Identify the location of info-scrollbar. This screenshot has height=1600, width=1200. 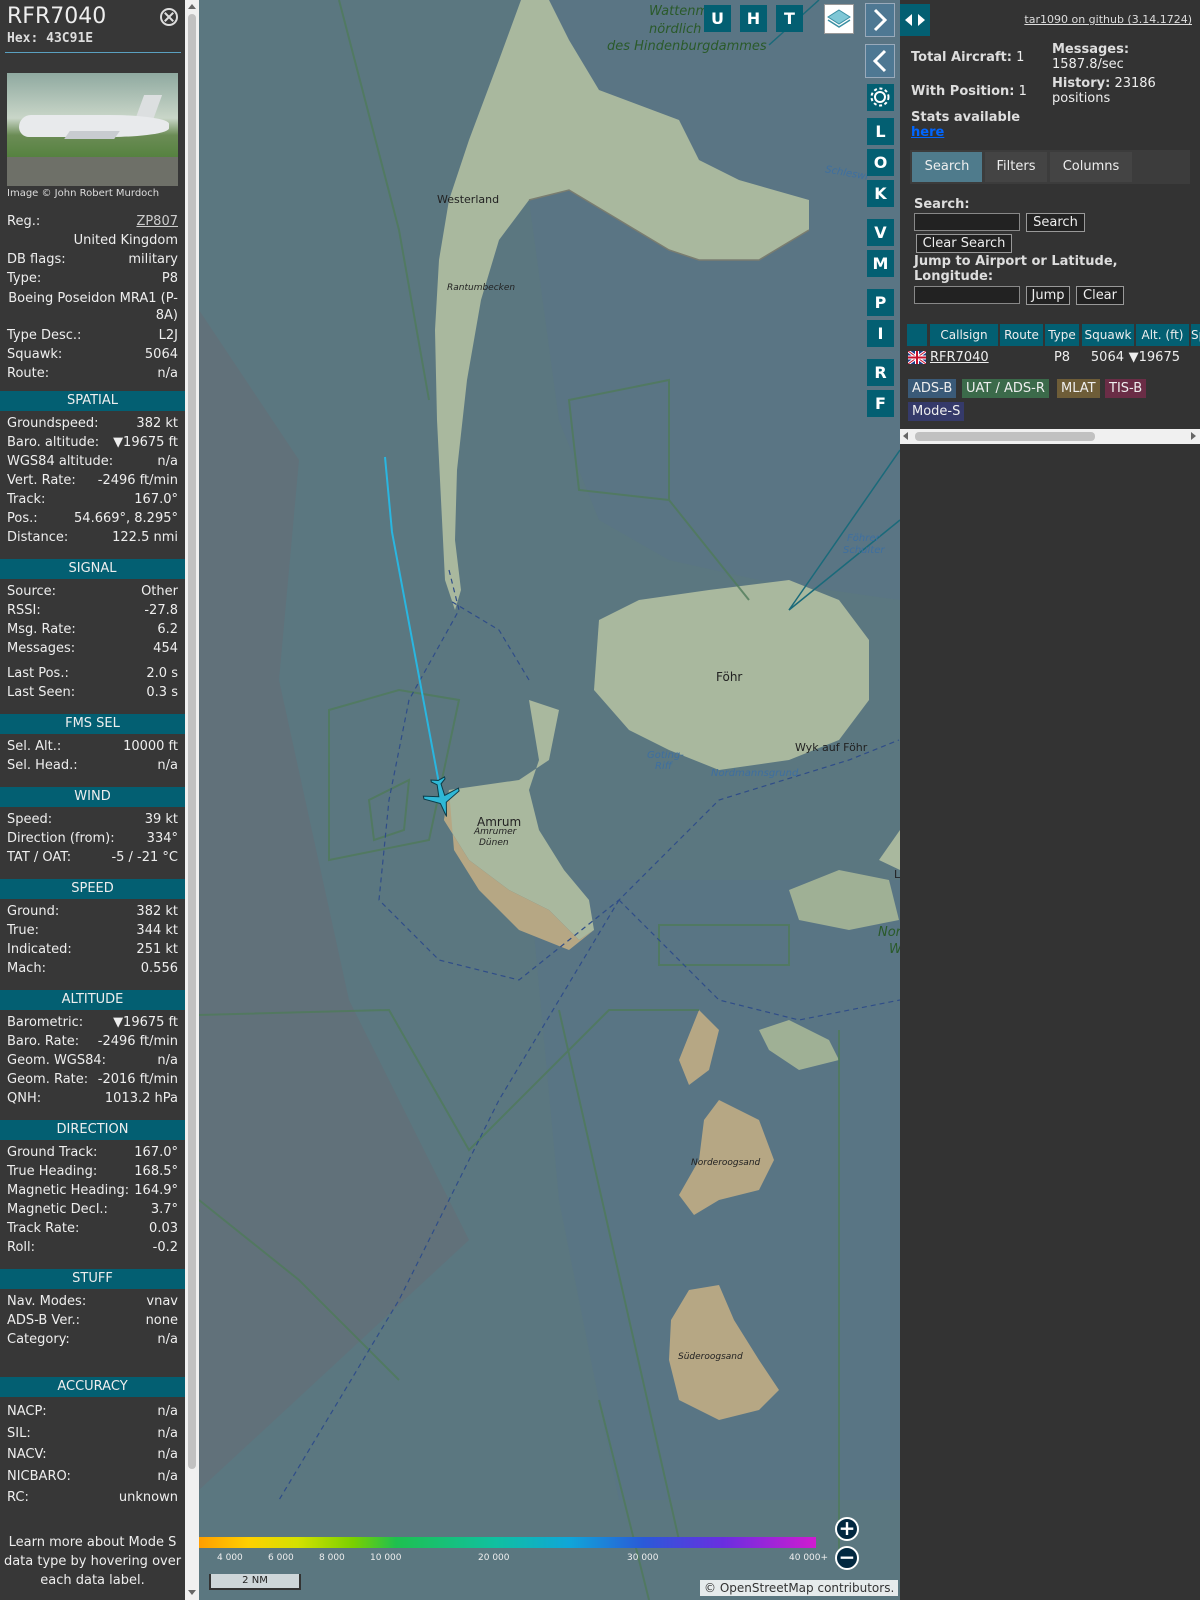
(192, 800).